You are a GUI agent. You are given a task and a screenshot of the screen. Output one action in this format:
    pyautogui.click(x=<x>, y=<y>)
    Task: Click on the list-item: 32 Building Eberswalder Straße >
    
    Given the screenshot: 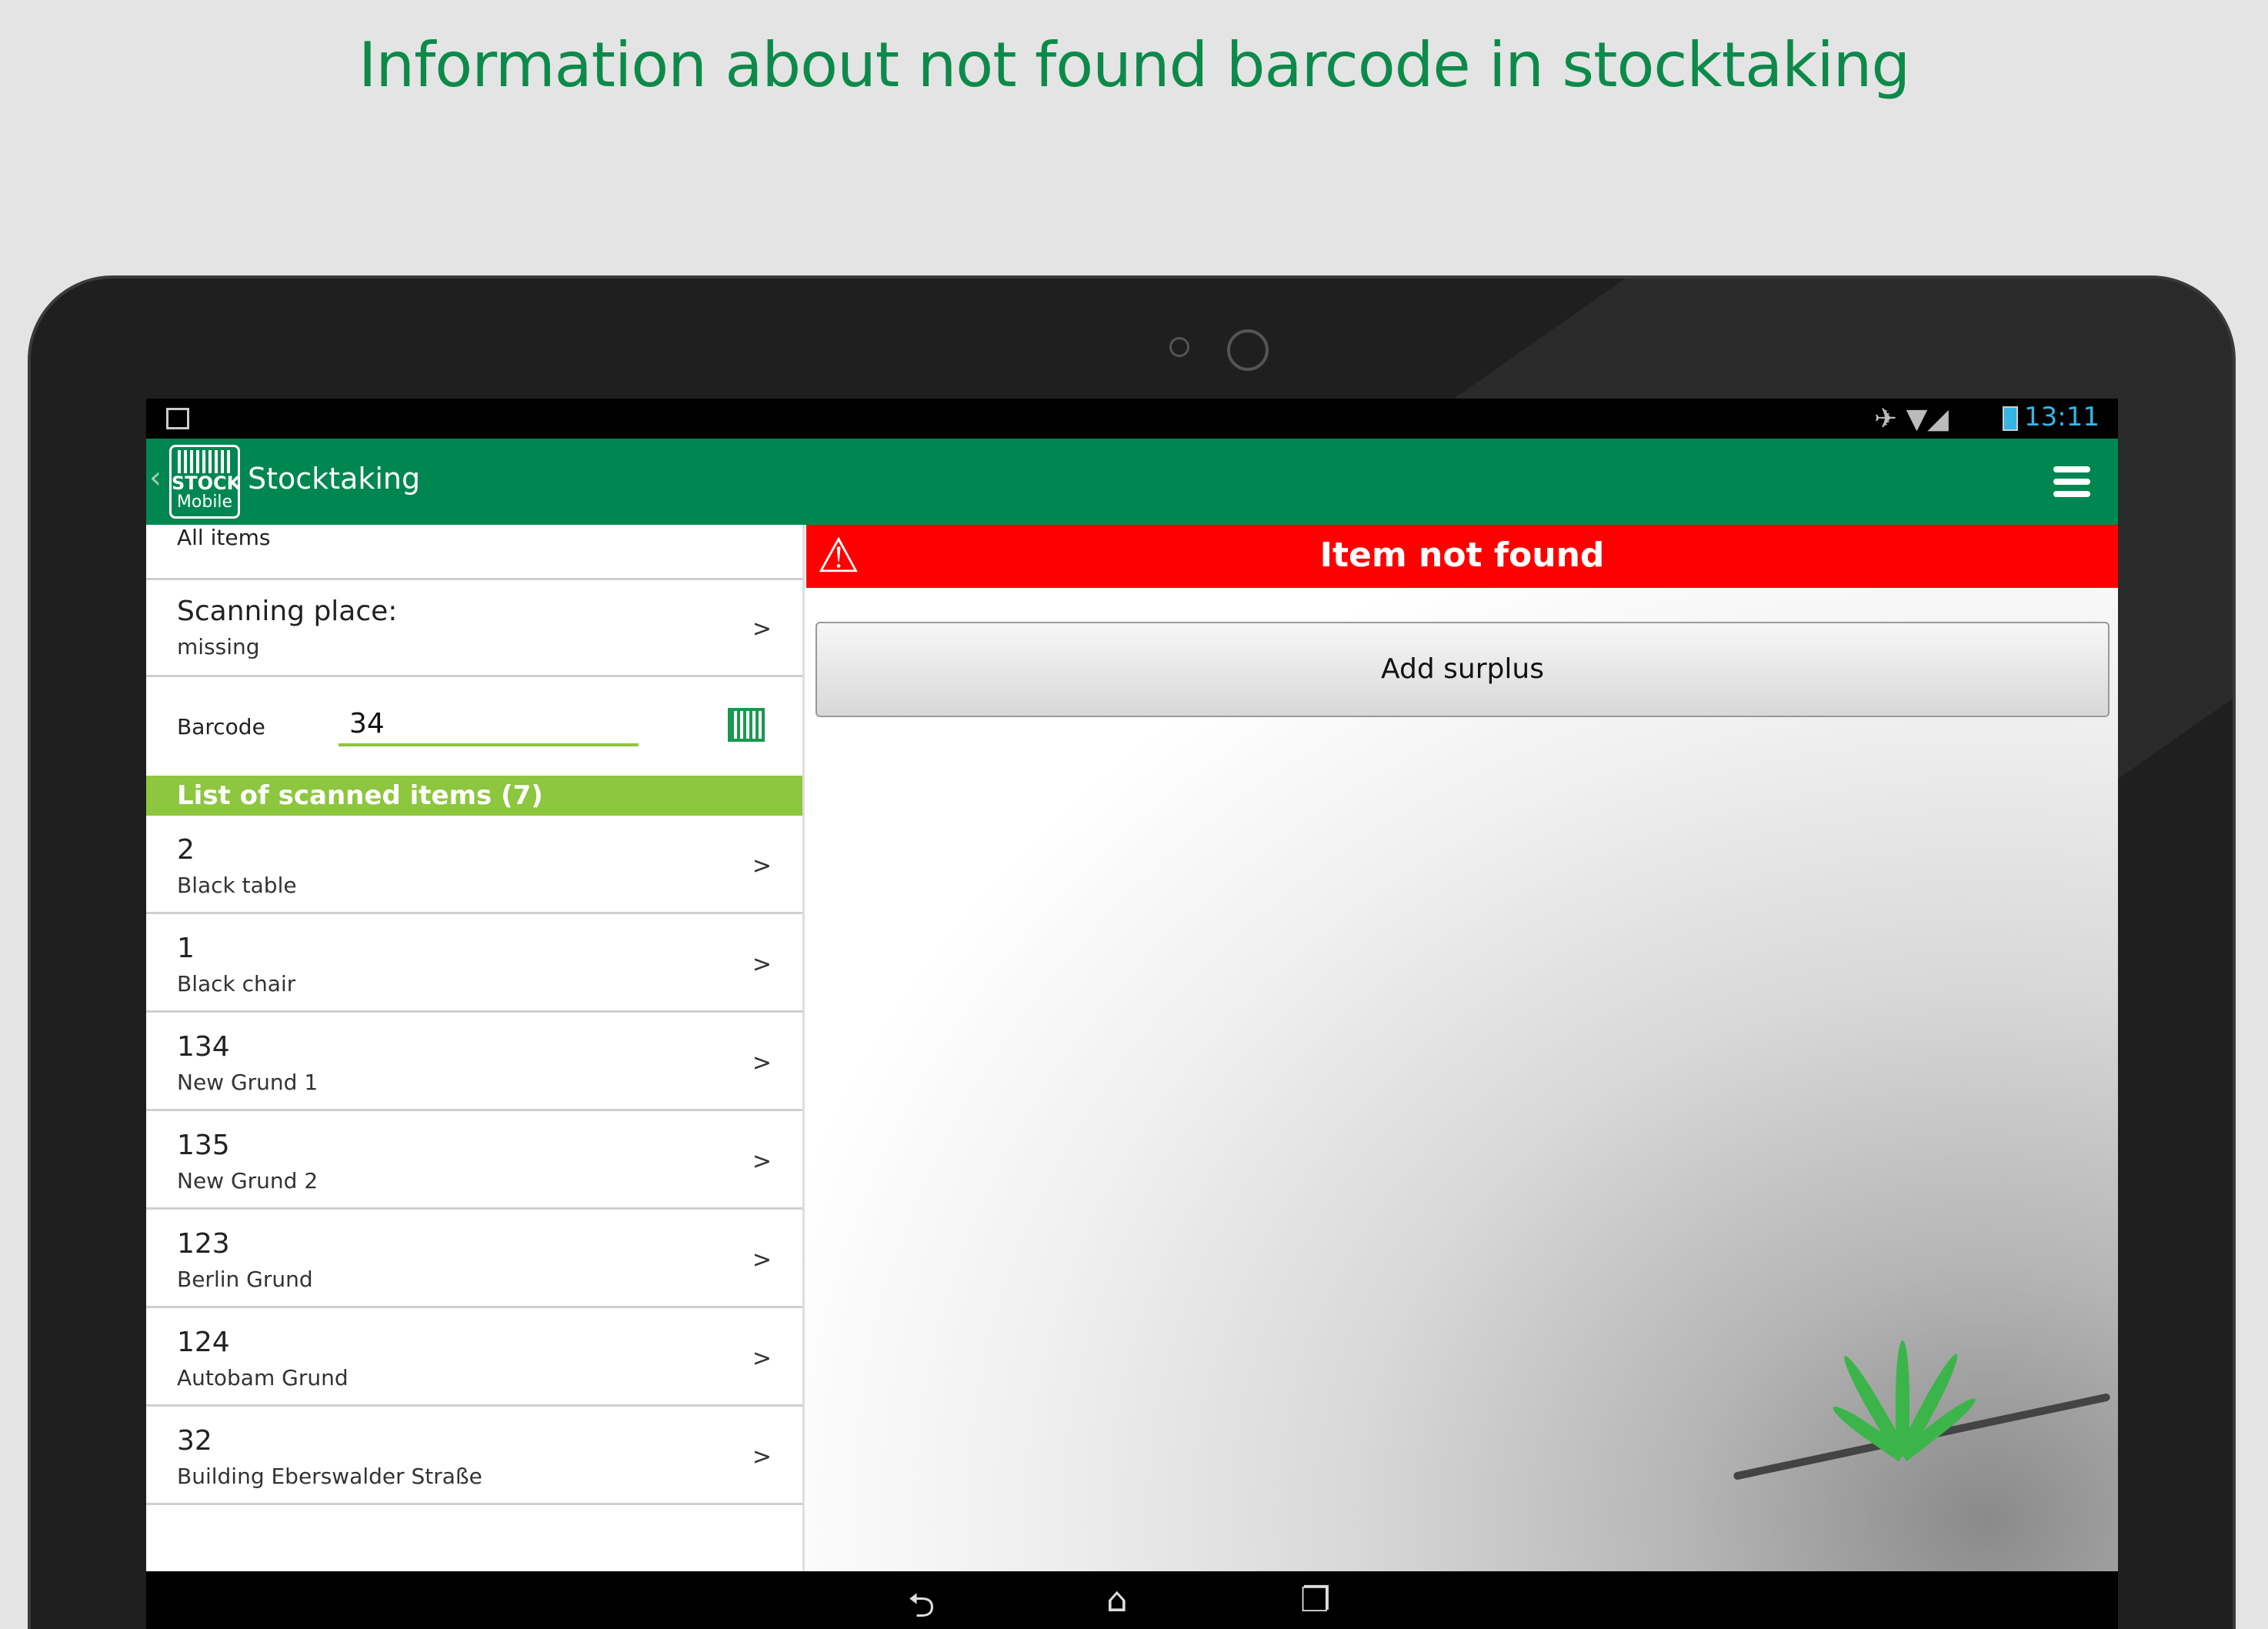 What is the action you would take?
    pyautogui.click(x=474, y=1456)
    